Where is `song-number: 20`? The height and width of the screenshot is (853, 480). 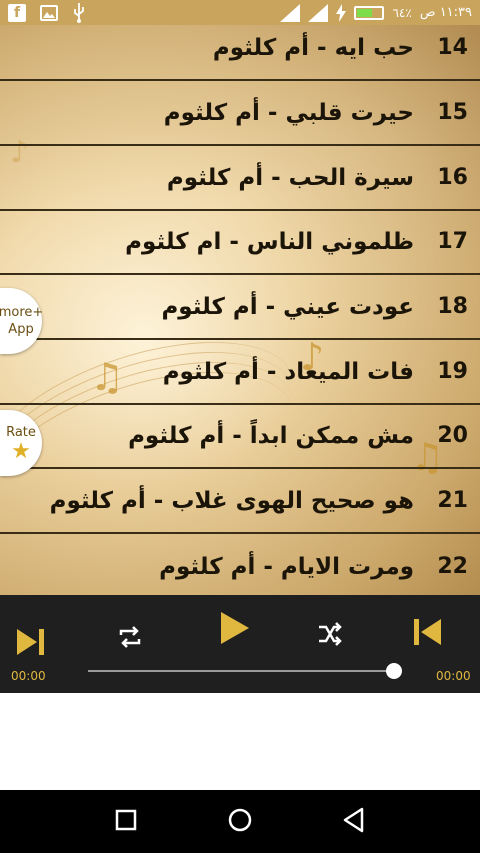
song-number: 20 is located at coordinates (452, 435).